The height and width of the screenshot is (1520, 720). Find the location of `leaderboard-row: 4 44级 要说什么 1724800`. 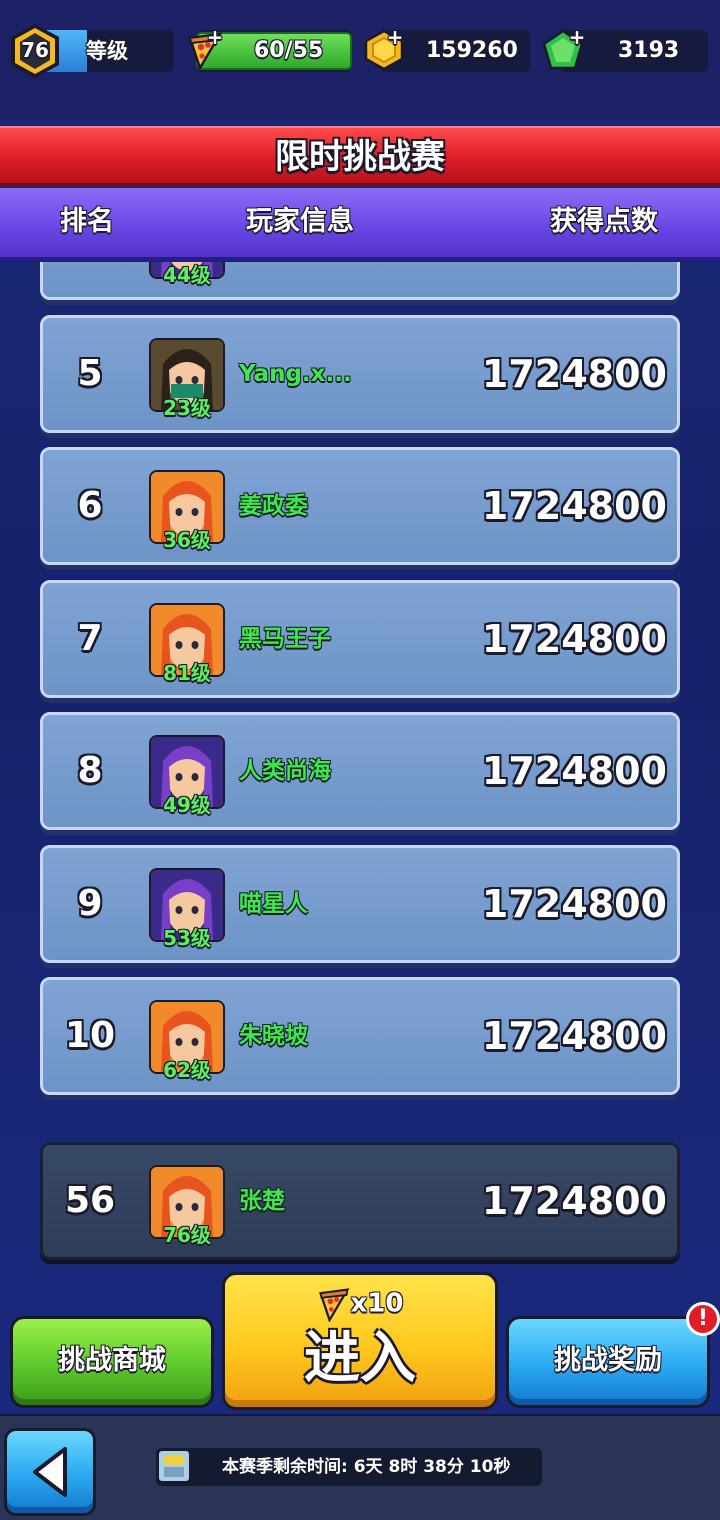

leaderboard-row: 4 44级 要说什么 1724800 is located at coordinates (360, 281).